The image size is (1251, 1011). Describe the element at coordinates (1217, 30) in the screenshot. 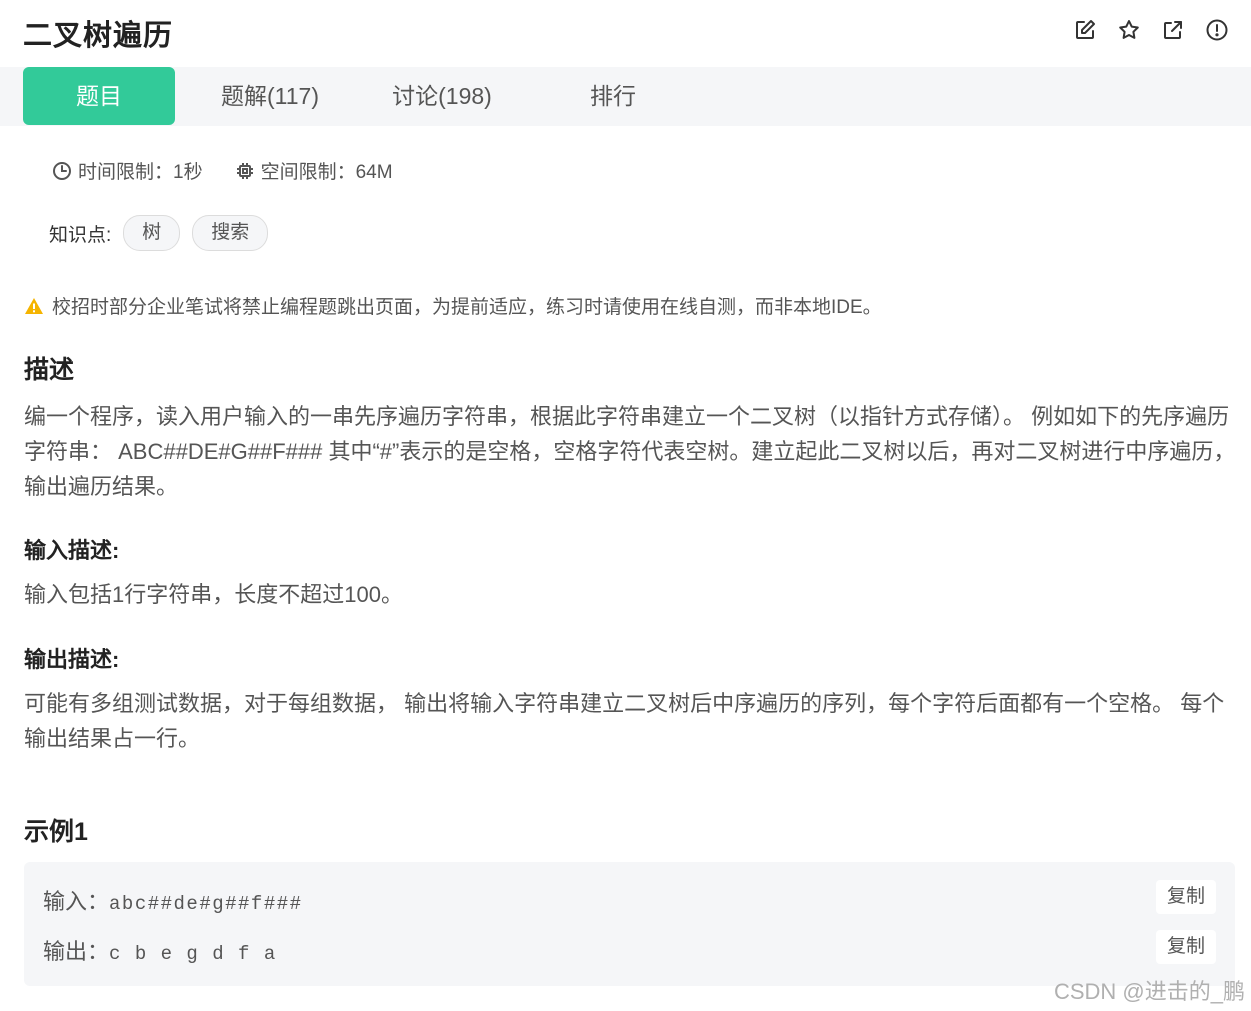

I see `info-icon` at that location.